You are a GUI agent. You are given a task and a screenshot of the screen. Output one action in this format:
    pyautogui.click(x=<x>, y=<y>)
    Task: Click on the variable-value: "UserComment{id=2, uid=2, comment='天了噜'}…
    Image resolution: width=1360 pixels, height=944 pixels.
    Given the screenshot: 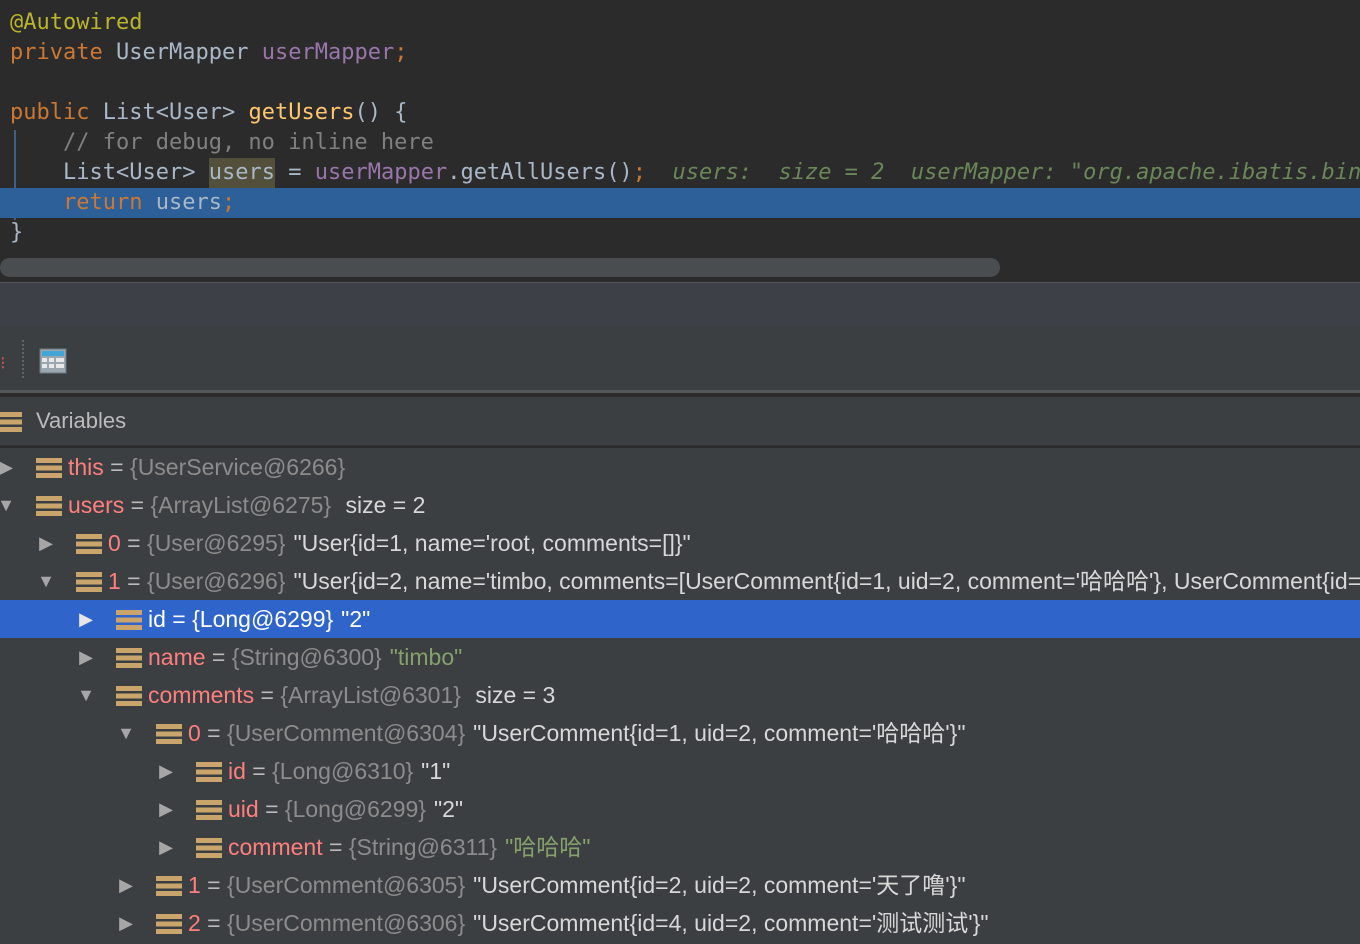 What is the action you would take?
    pyautogui.click(x=719, y=885)
    